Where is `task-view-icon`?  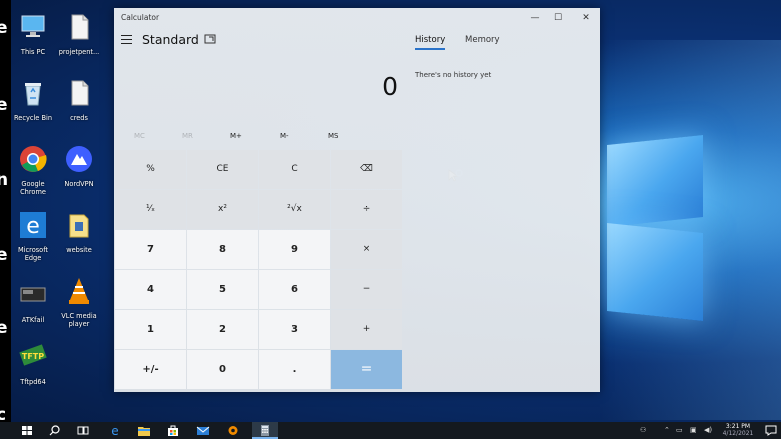
task-view-icon is located at coordinates (83, 430).